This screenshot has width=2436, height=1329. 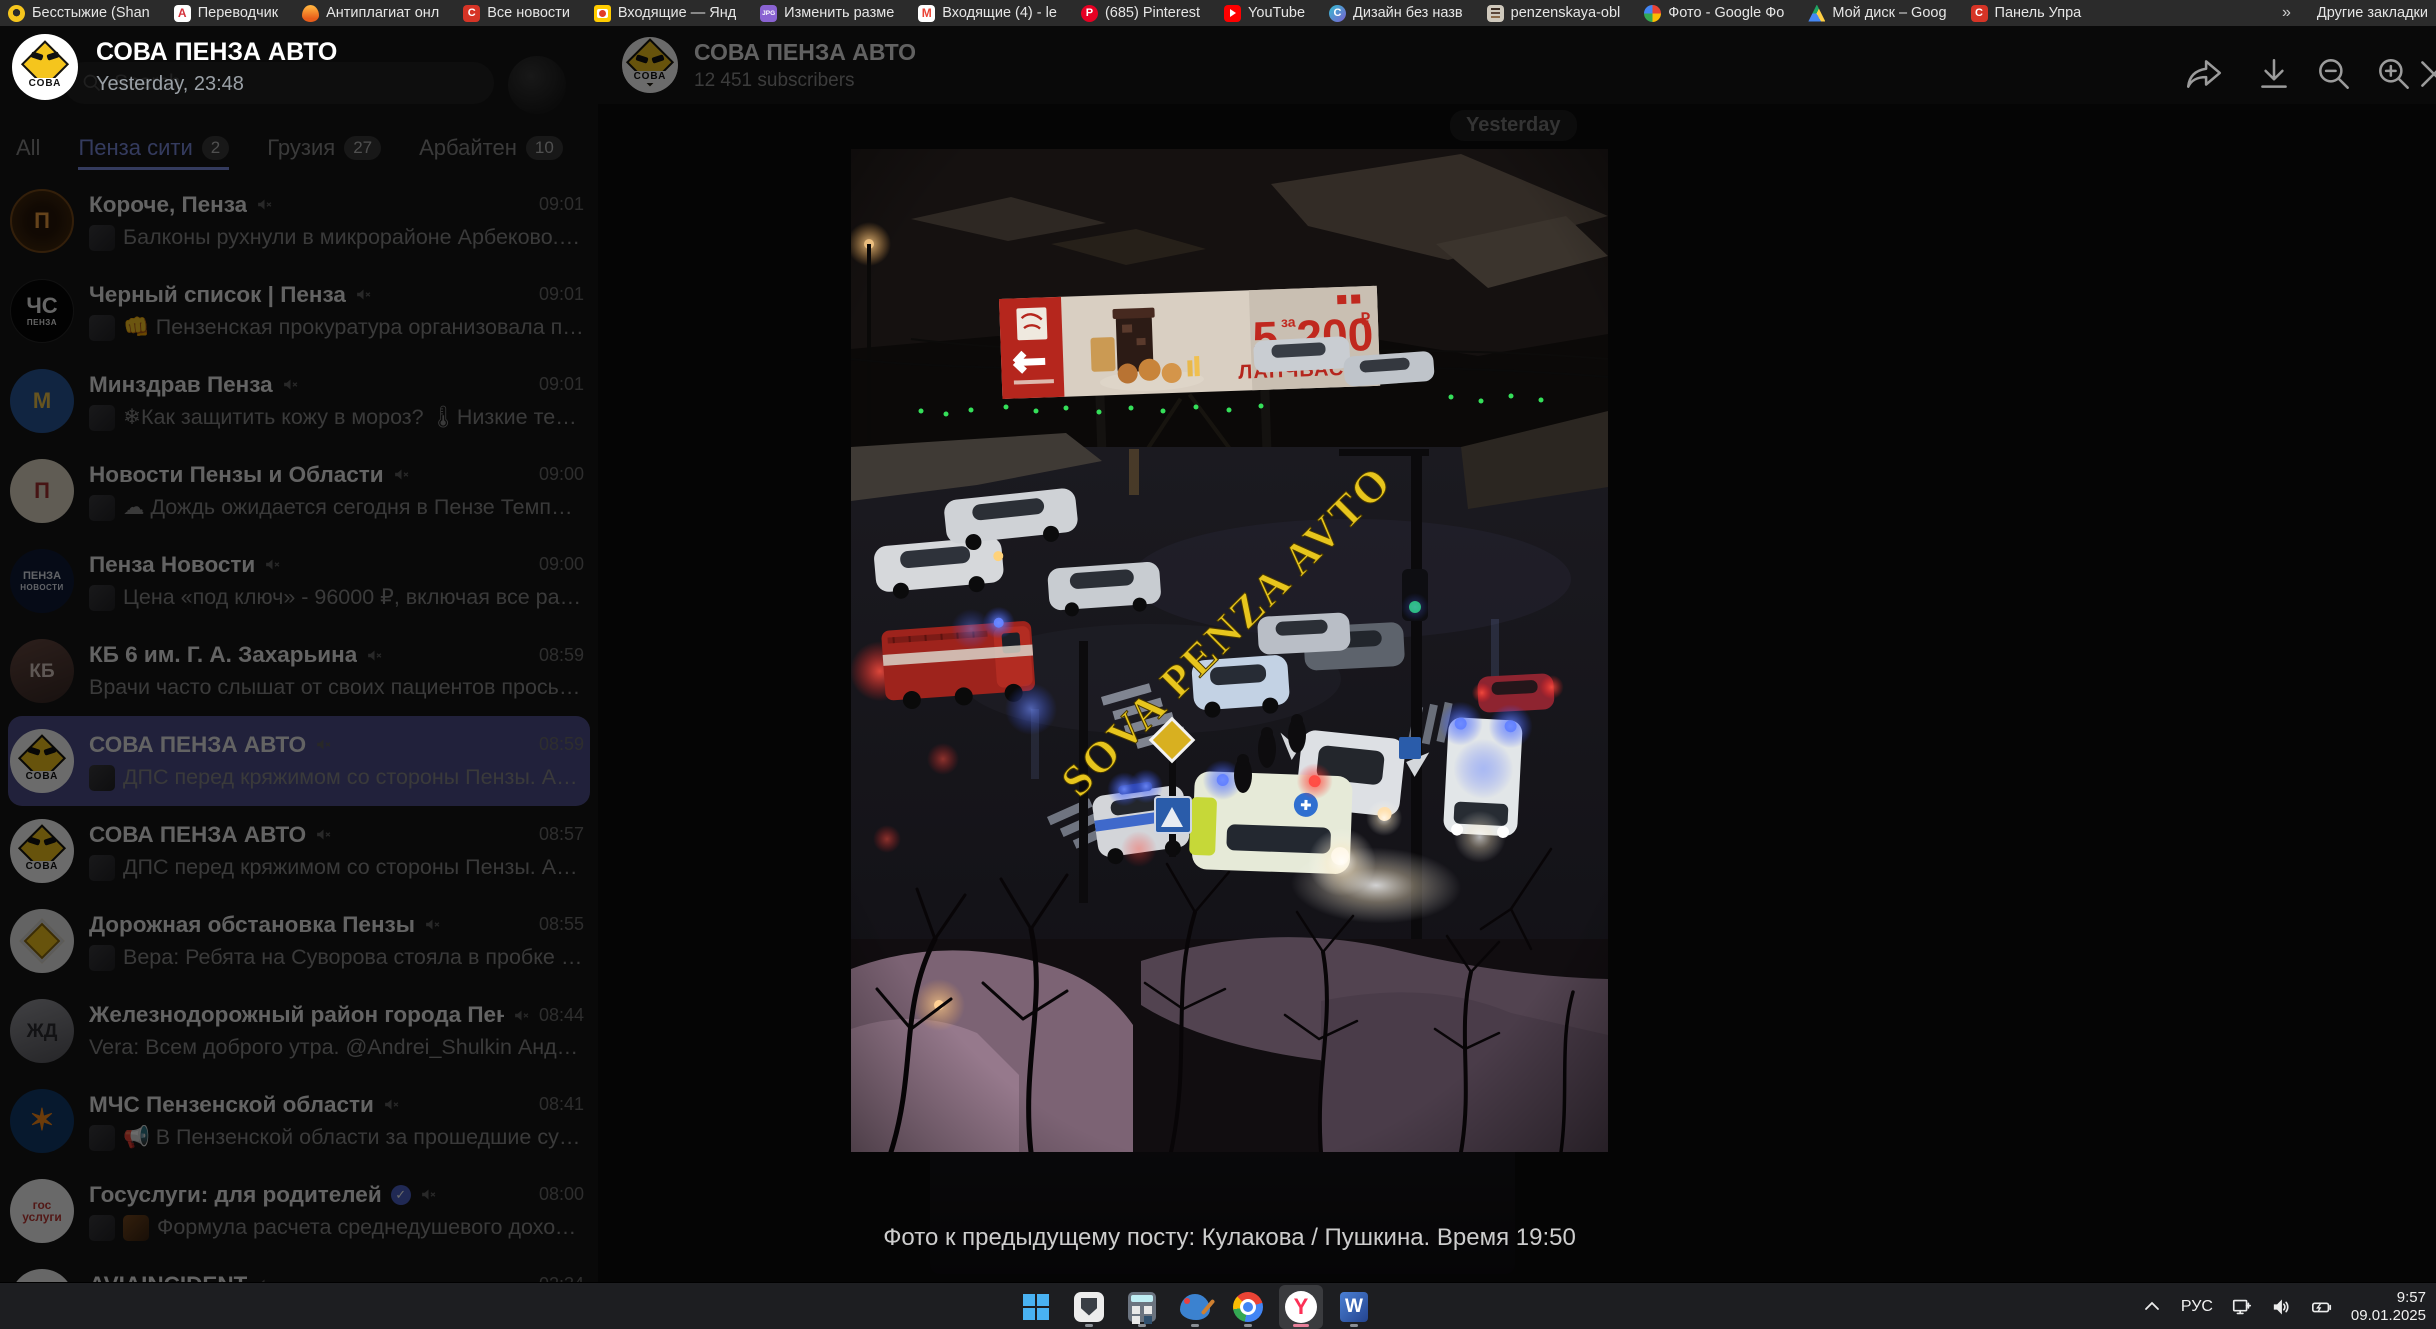 I want to click on clock-date: 09.01.2025, so click(x=2388, y=1315).